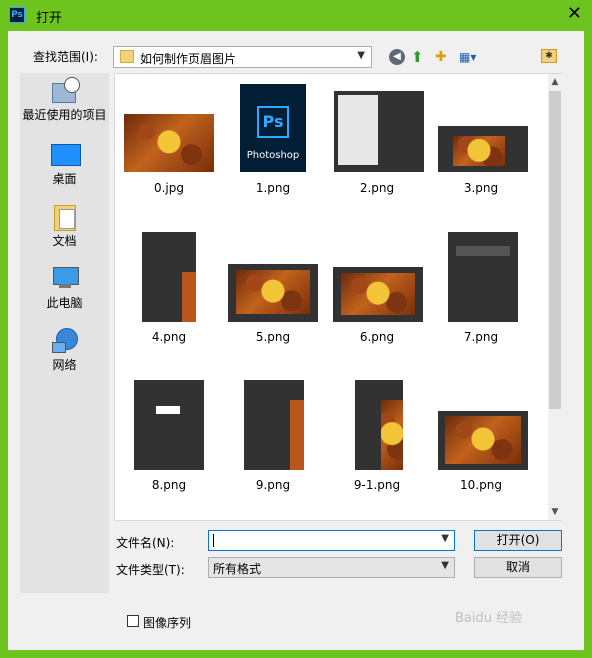 The width and height of the screenshot is (592, 658). I want to click on place-network: 网络, so click(64, 350).